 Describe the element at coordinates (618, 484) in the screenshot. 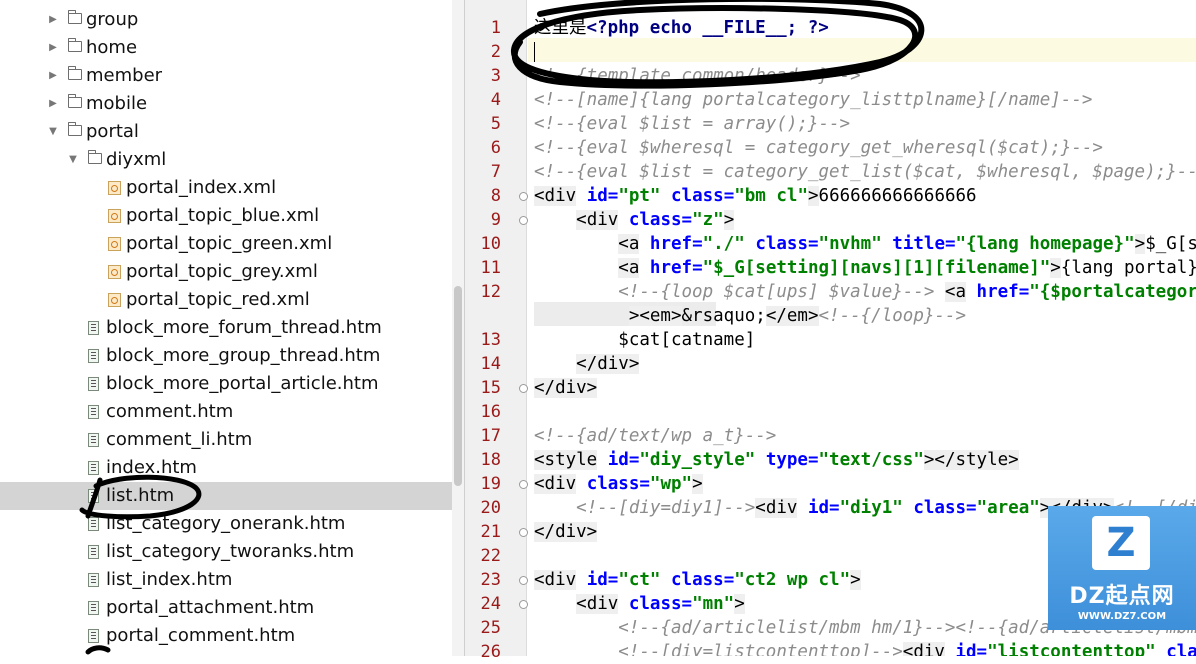

I see `code-line: <div class="wp">` at that location.